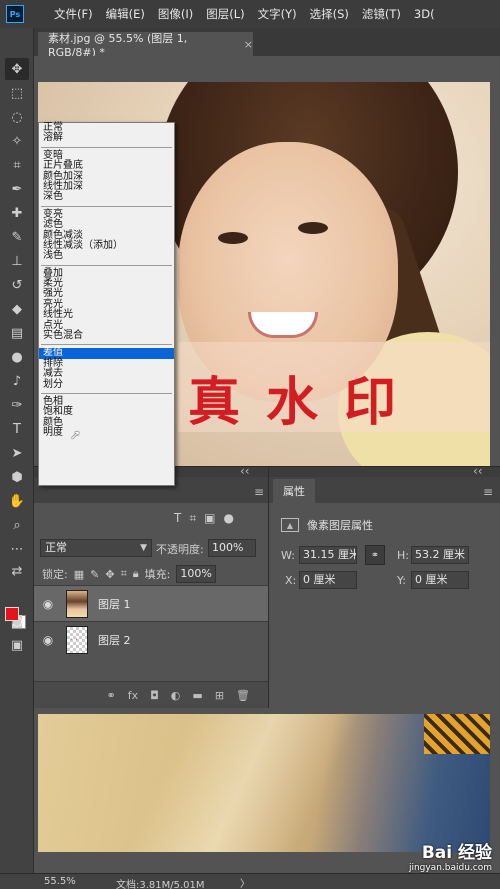 This screenshot has width=500, height=889. Describe the element at coordinates (151, 639) in the screenshot. I see `layer-row: ◉ 图层 2` at that location.